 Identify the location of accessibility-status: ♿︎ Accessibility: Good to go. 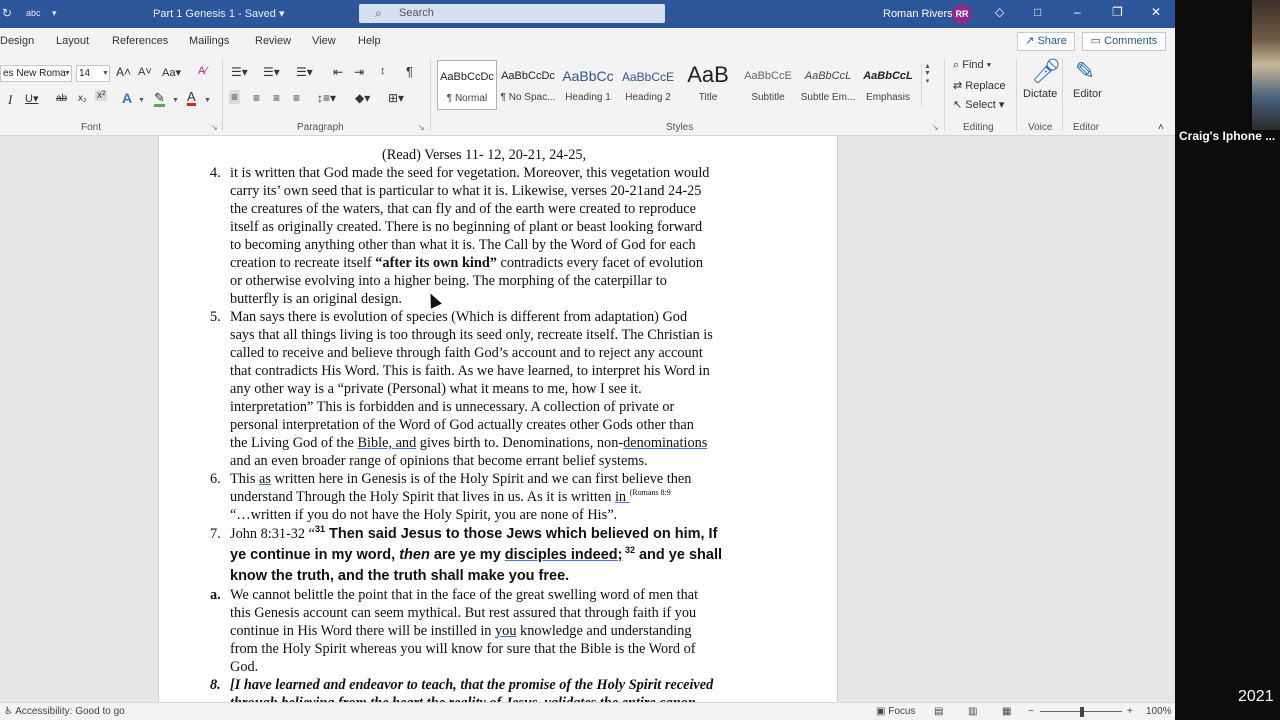
(64, 711).